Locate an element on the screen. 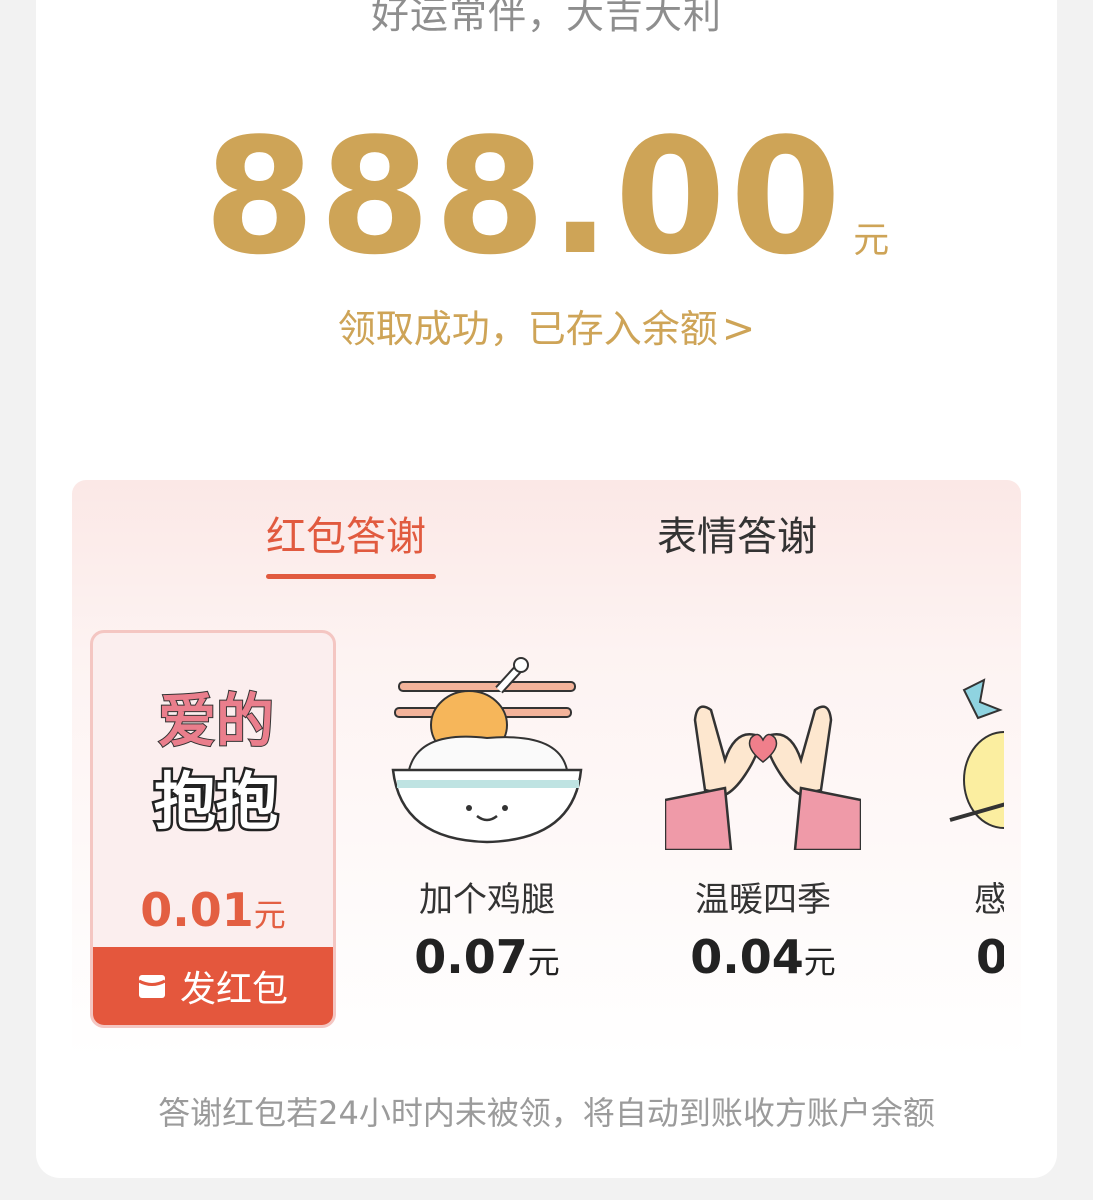 Image resolution: width=1093 pixels, height=1200 pixels. send-button-label: 发红包 is located at coordinates (233, 989).